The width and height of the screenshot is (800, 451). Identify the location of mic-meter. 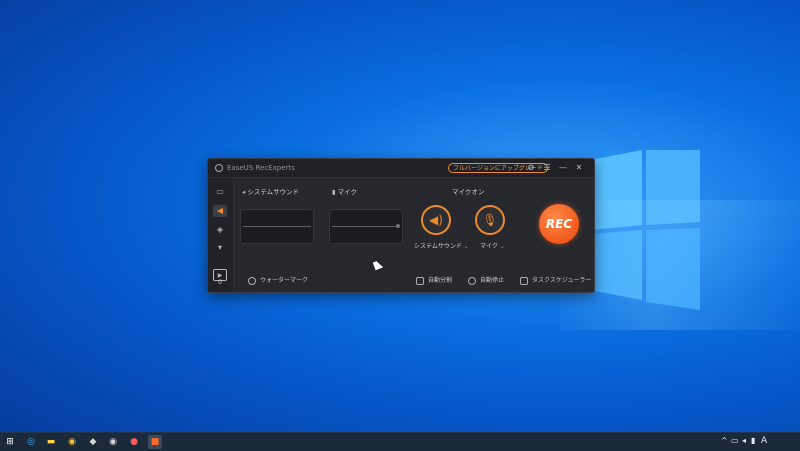
(366, 226).